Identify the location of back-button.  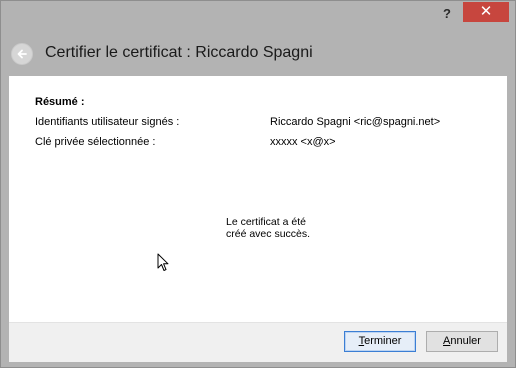
(22, 54).